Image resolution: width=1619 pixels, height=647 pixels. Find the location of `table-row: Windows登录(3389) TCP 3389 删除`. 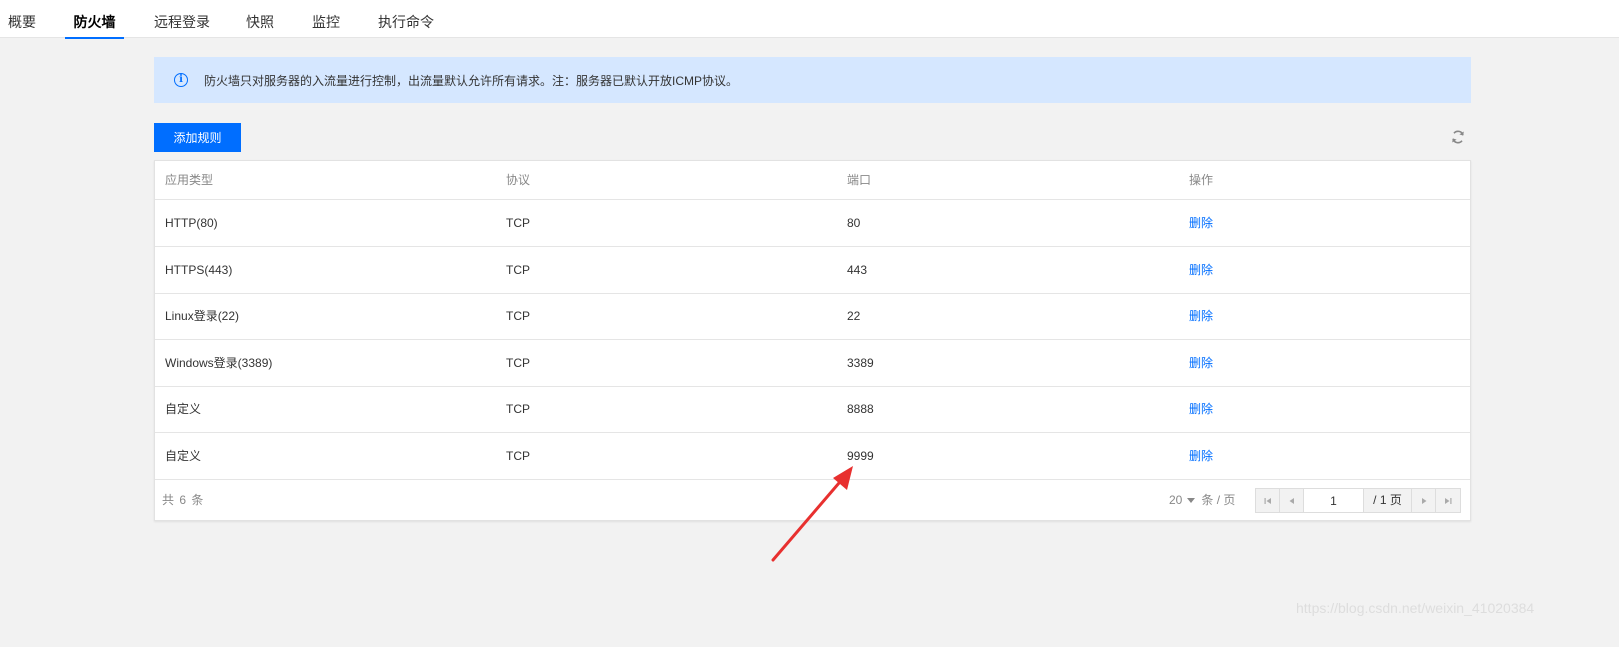

table-row: Windows登录(3389) TCP 3389 删除 is located at coordinates (812, 363).